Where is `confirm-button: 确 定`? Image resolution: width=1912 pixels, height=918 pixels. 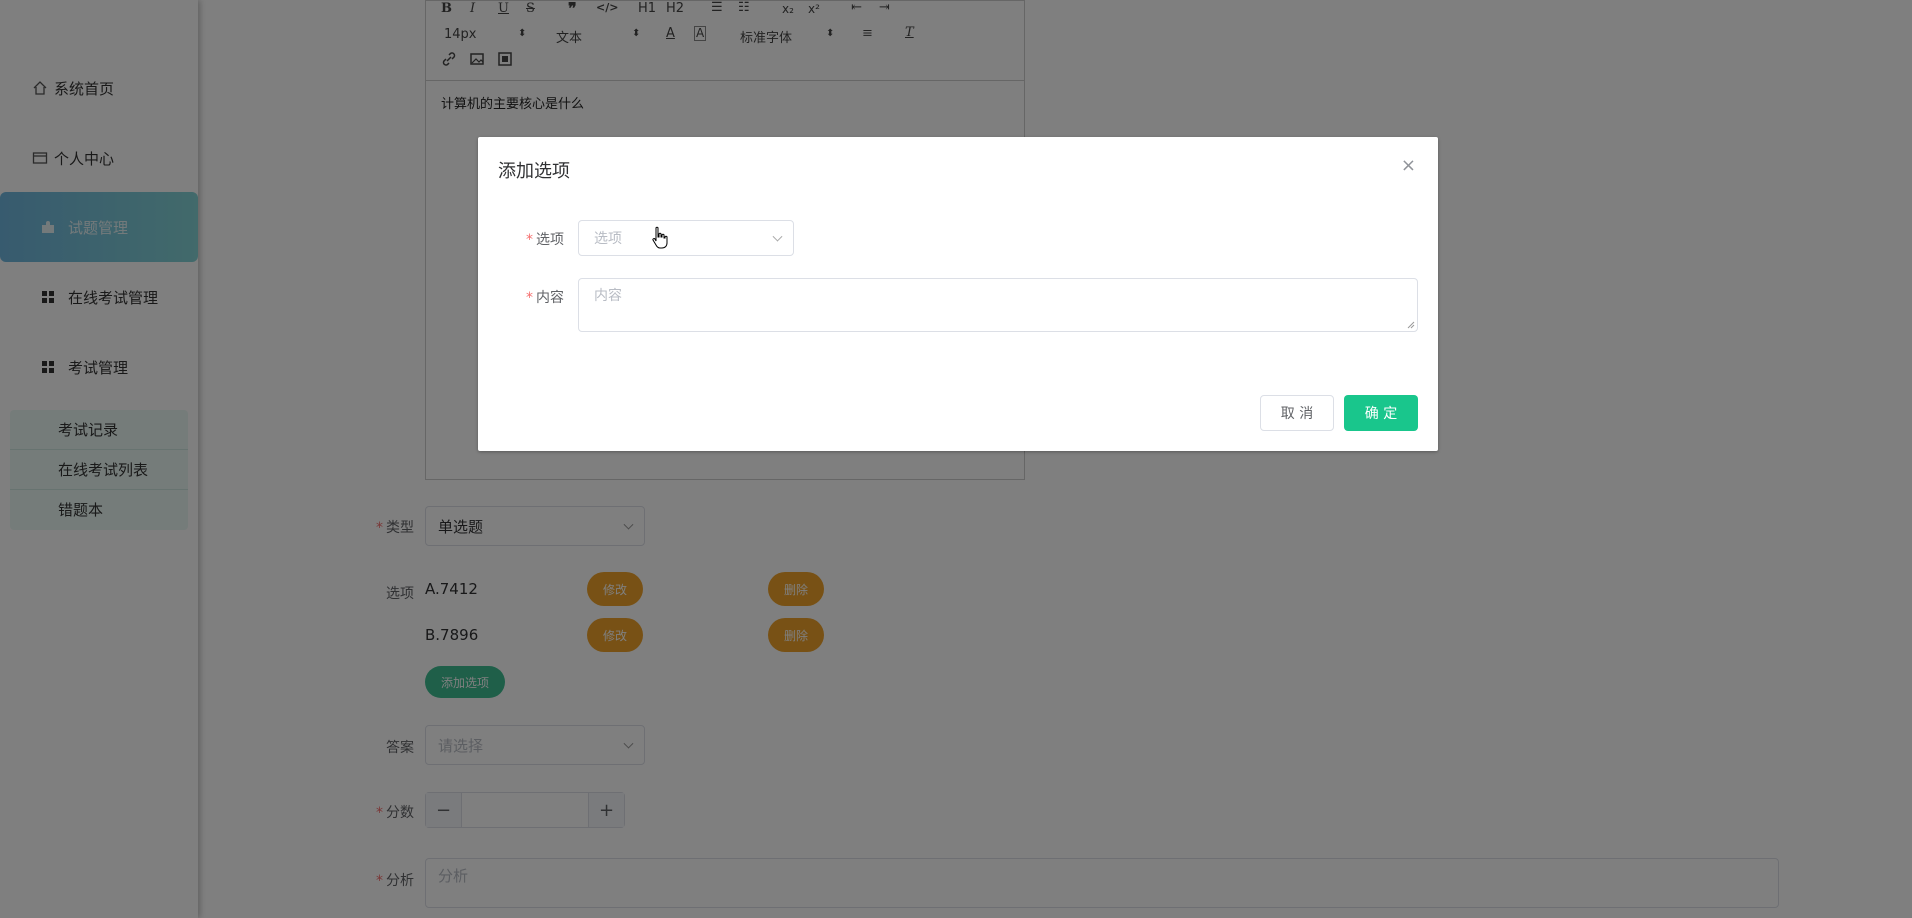
confirm-button: 确 定 is located at coordinates (1381, 413).